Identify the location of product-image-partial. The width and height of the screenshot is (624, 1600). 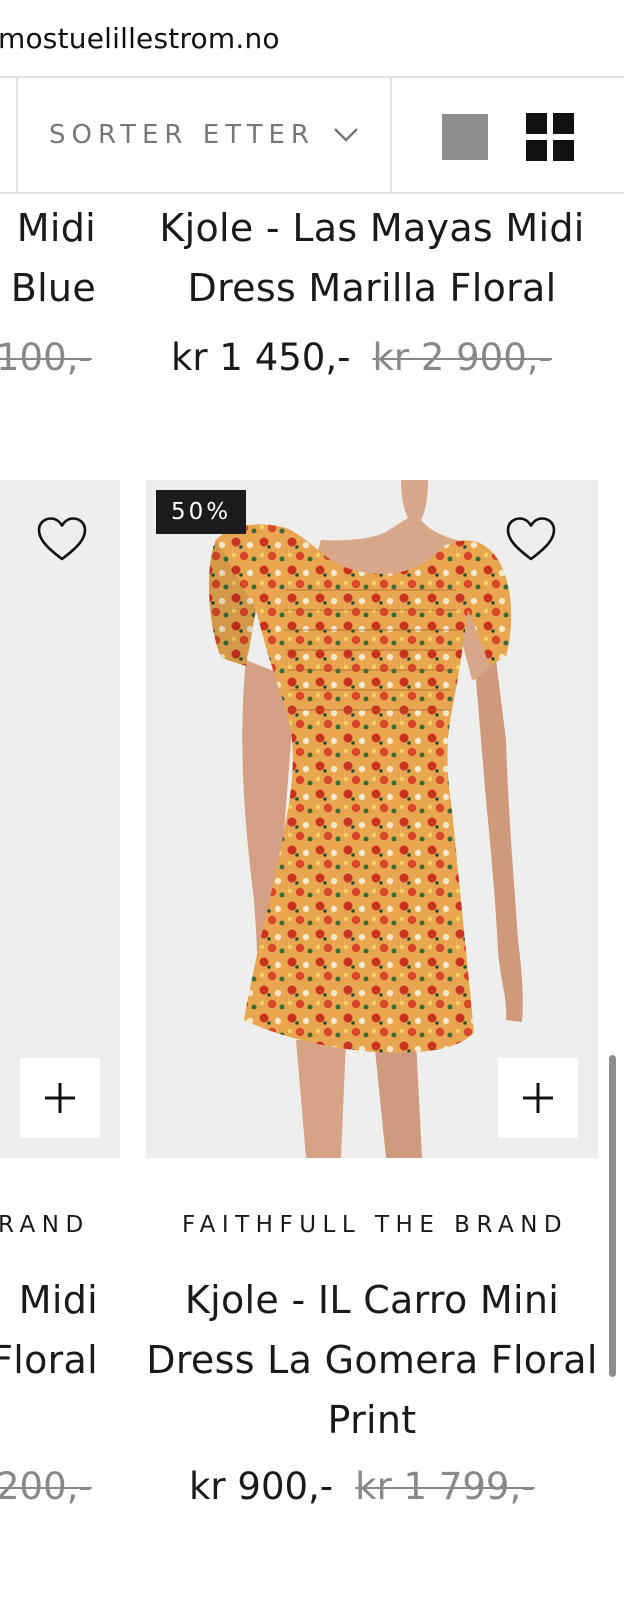
(60, 819).